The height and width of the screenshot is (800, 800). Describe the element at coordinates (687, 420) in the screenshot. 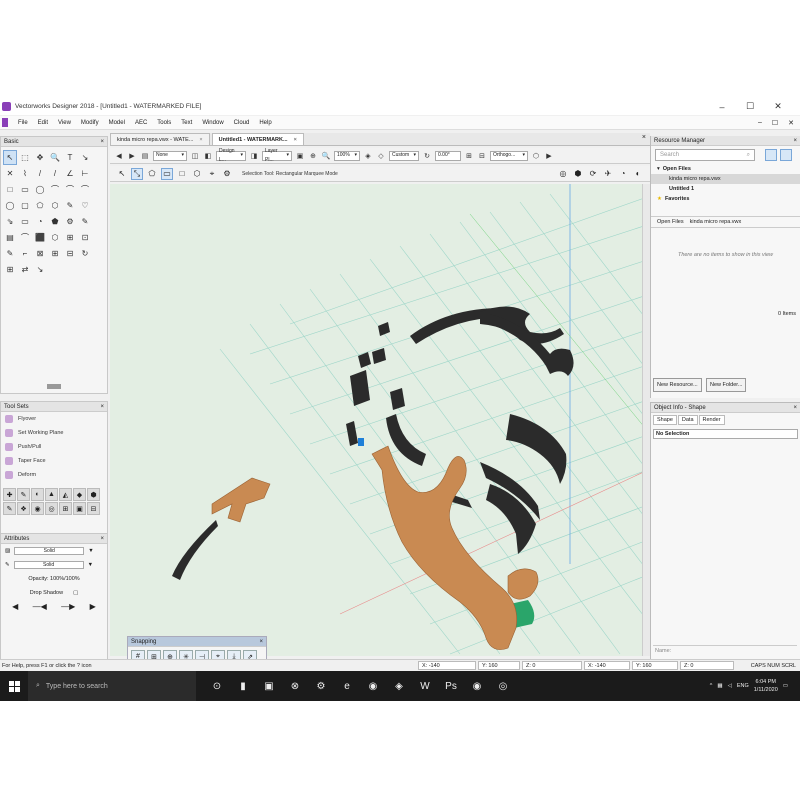

I see `tab-data: Data` at that location.